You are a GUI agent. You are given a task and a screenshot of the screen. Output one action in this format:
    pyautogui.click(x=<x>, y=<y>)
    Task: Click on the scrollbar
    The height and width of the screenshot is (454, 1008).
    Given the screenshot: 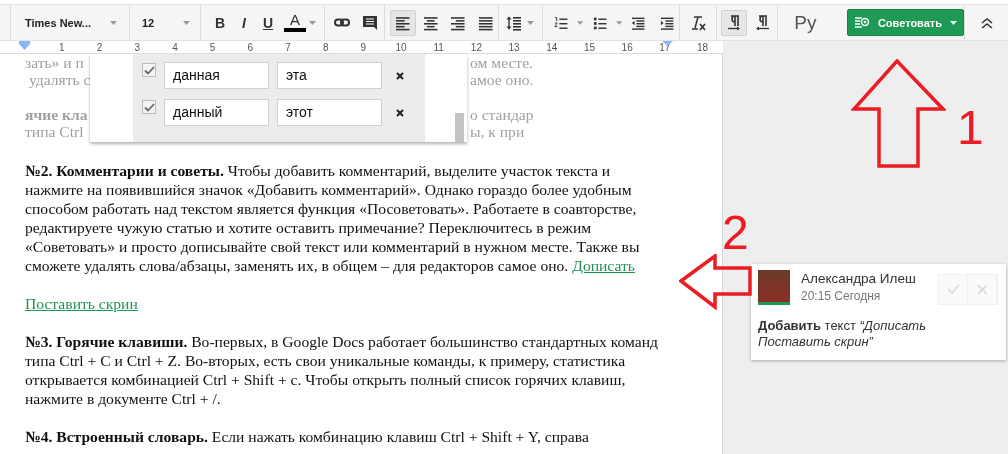 What is the action you would take?
    pyautogui.click(x=459, y=127)
    